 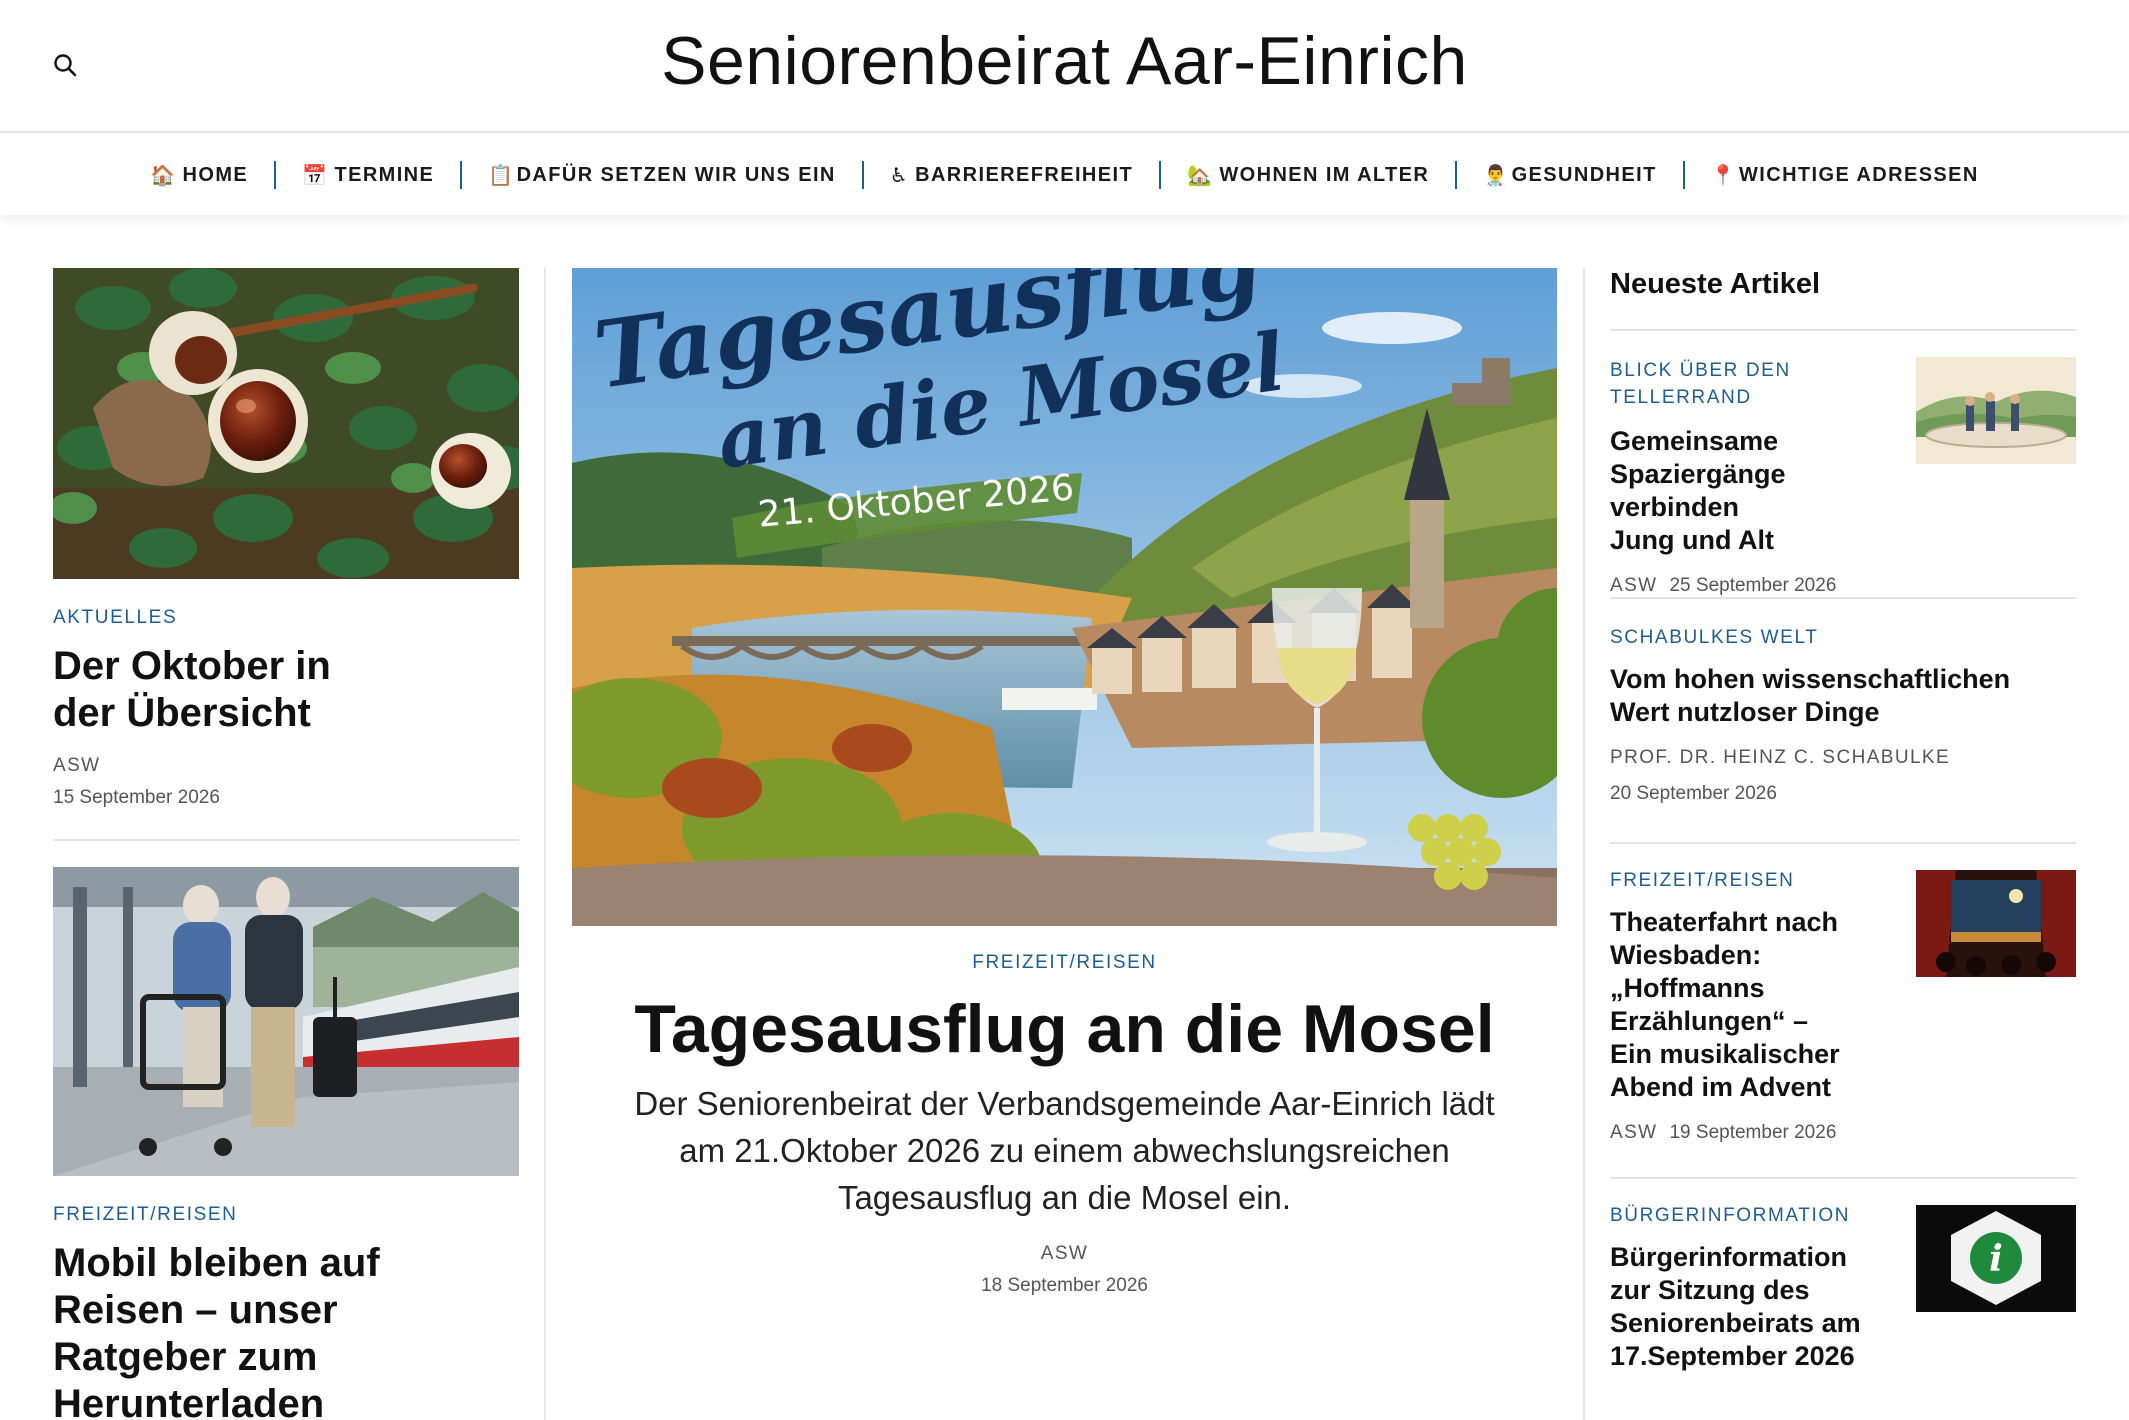 I want to click on site-header: Seniorenbeirat Aar-Einrich, so click(x=1064, y=66).